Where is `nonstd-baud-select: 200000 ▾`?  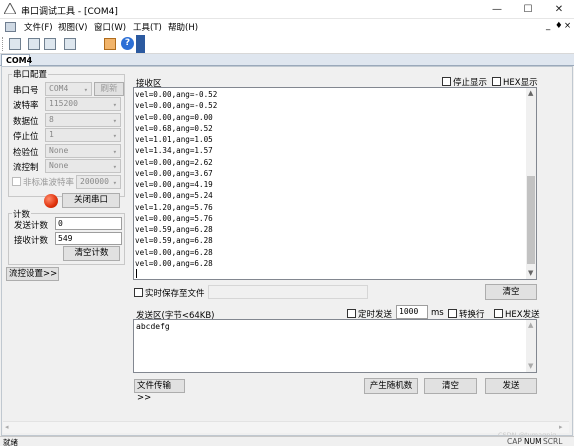 nonstd-baud-select: 200000 ▾ is located at coordinates (98, 182).